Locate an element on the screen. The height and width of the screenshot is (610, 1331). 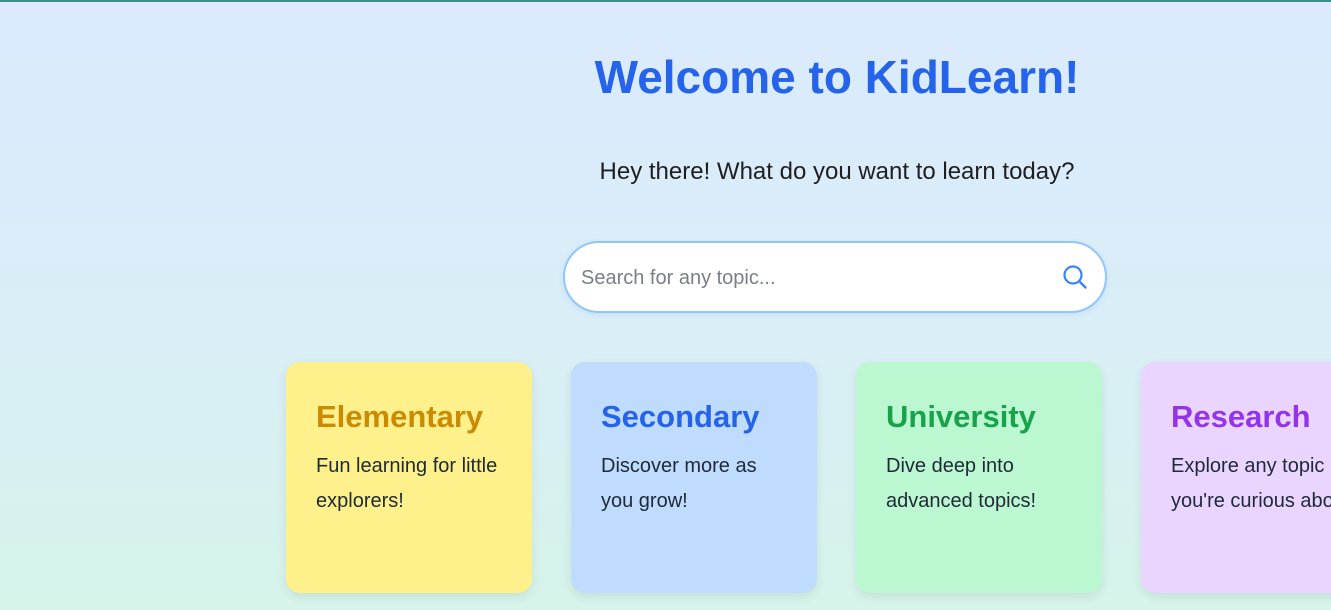
card-secondary: Secondary Discover more as you grow! is located at coordinates (694, 477).